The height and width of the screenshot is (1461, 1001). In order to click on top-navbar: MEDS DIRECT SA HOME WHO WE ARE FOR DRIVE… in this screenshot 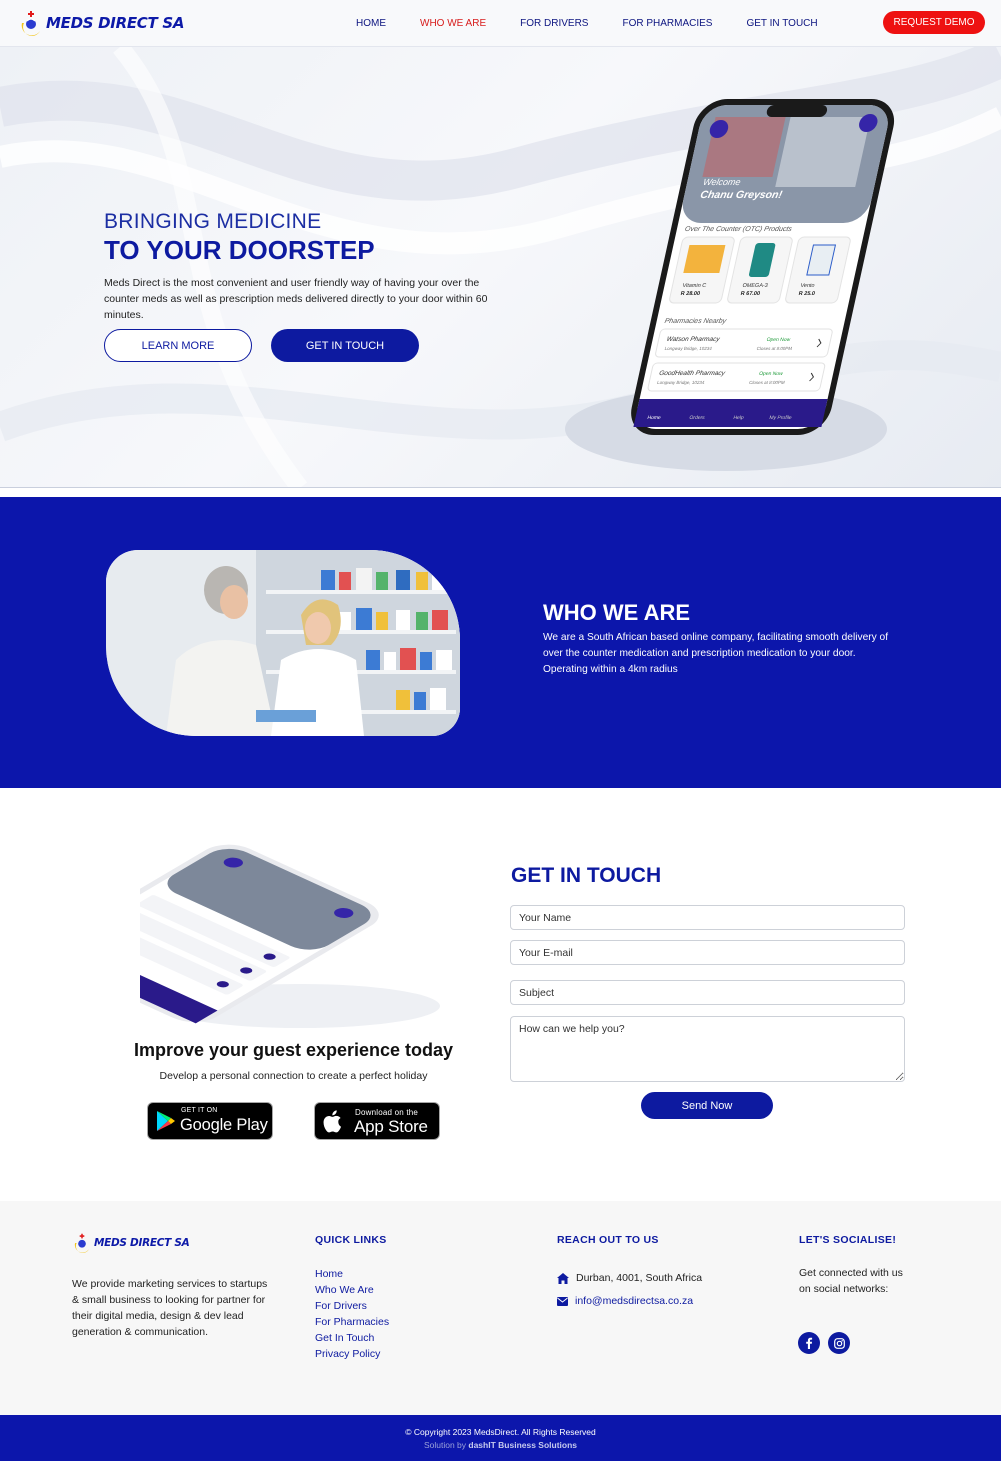, I will do `click(500, 23)`.